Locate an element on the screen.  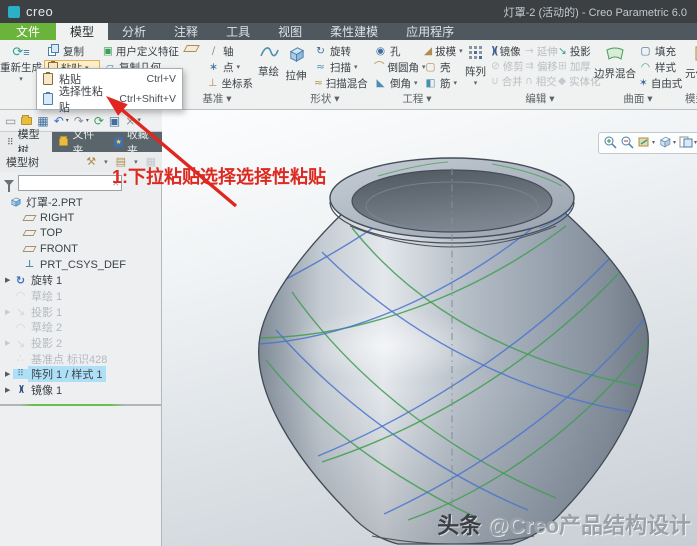
shapes-group-label: 形状 ▾ is located at coordinates (325, 100).